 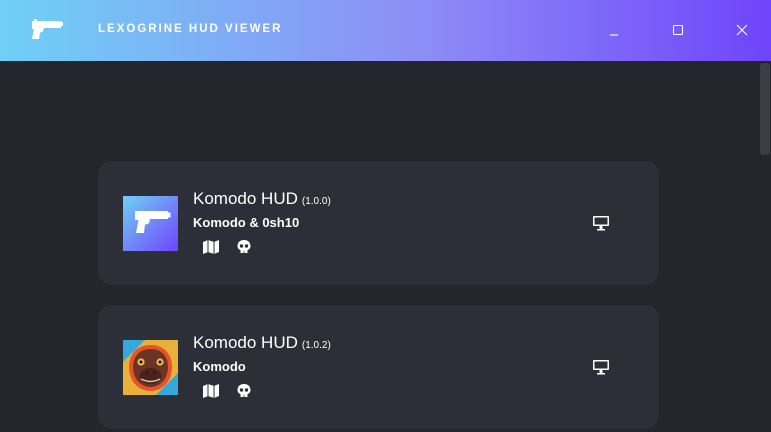 What do you see at coordinates (385, 30) in the screenshot?
I see `title-bar: LEXOGRINE HUD VIEWER` at bounding box center [385, 30].